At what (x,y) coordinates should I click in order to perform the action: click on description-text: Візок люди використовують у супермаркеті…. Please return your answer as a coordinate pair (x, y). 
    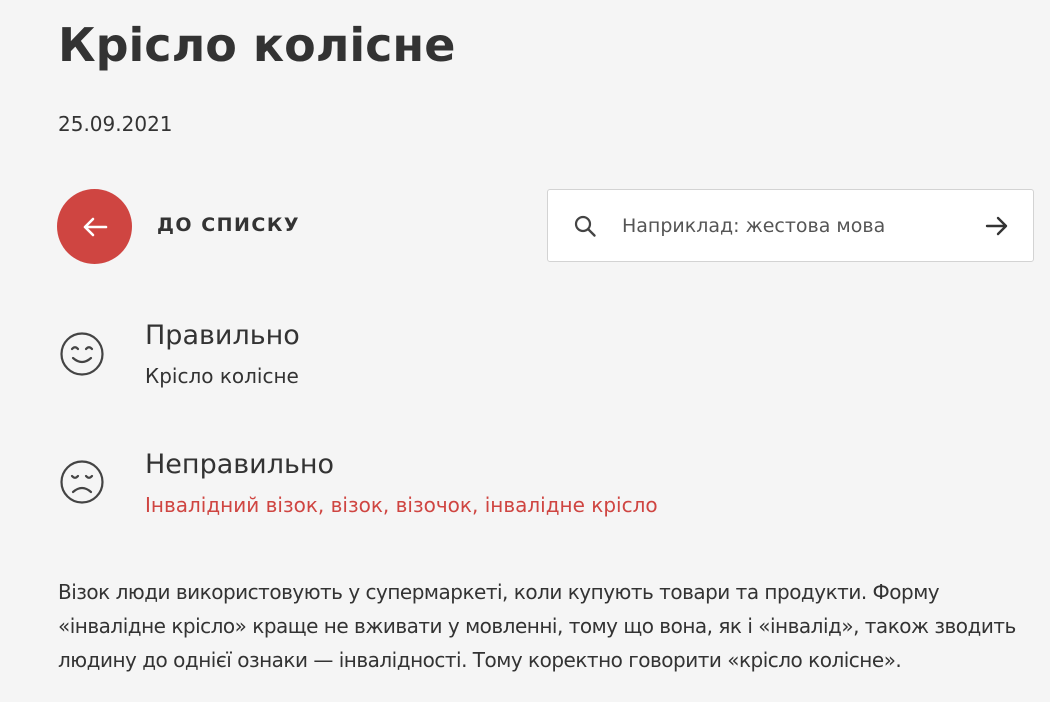
    Looking at the image, I should click on (537, 626).